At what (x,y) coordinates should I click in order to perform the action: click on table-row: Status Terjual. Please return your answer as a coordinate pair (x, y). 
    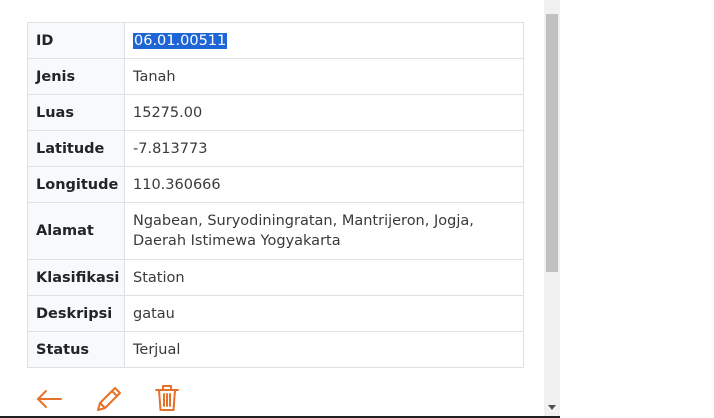
    Looking at the image, I should click on (275, 349).